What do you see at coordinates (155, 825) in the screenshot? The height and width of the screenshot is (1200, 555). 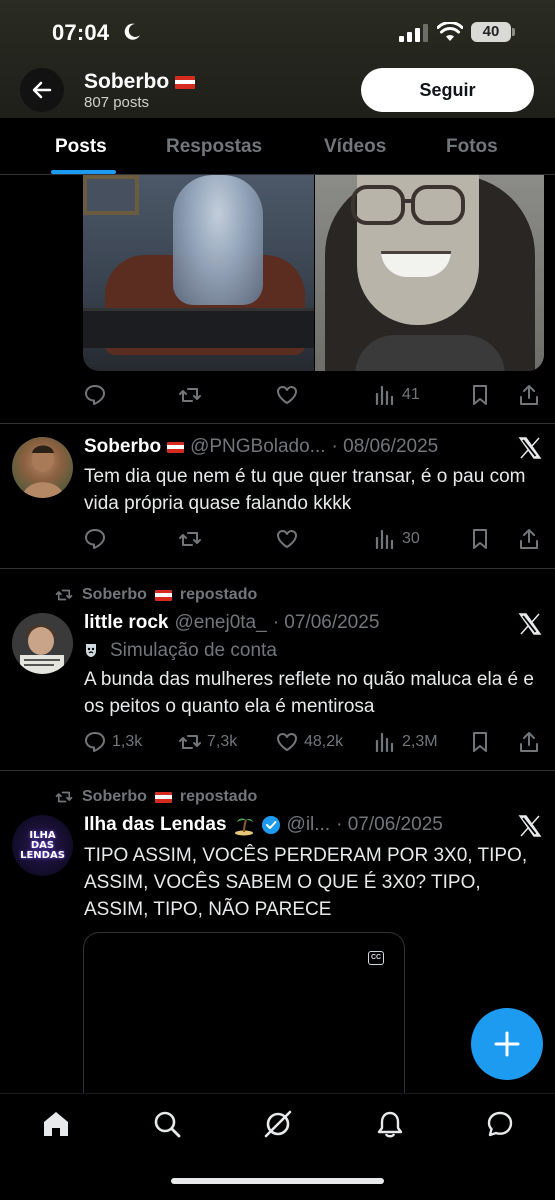 I see `author-name: Ilha das Lendas` at bounding box center [155, 825].